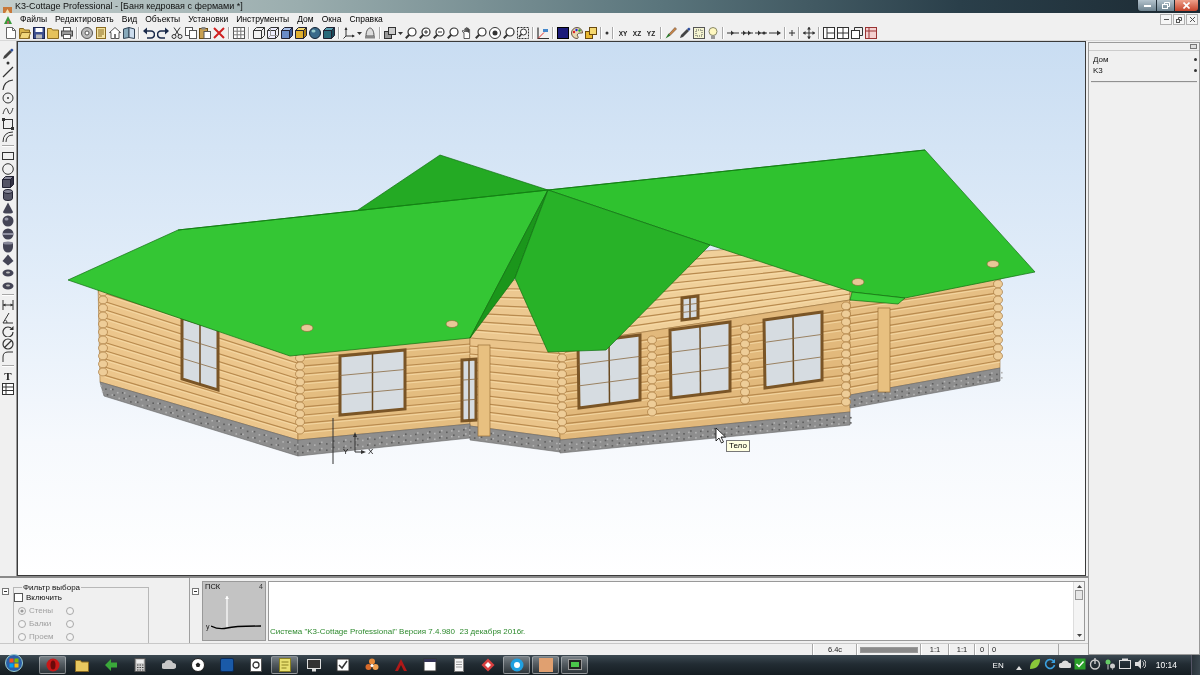 The image size is (1200, 675). Describe the element at coordinates (1080, 664) in the screenshot. I see `check-icon` at that location.